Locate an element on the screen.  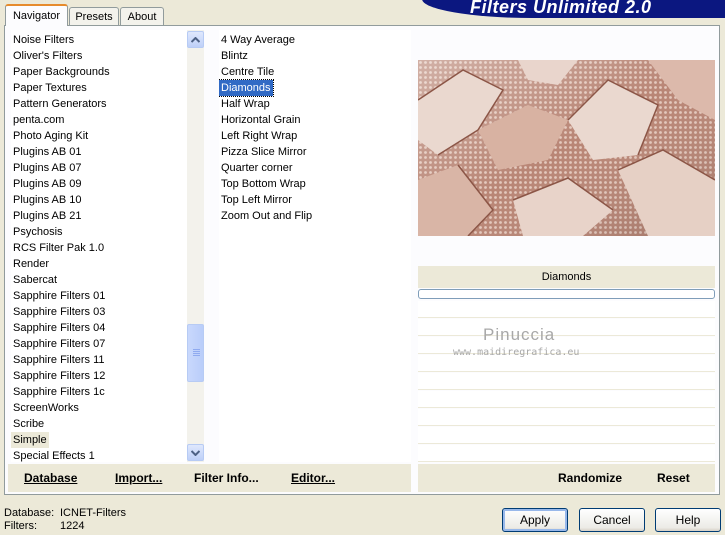
chevron-up-icon is located at coordinates (195, 39).